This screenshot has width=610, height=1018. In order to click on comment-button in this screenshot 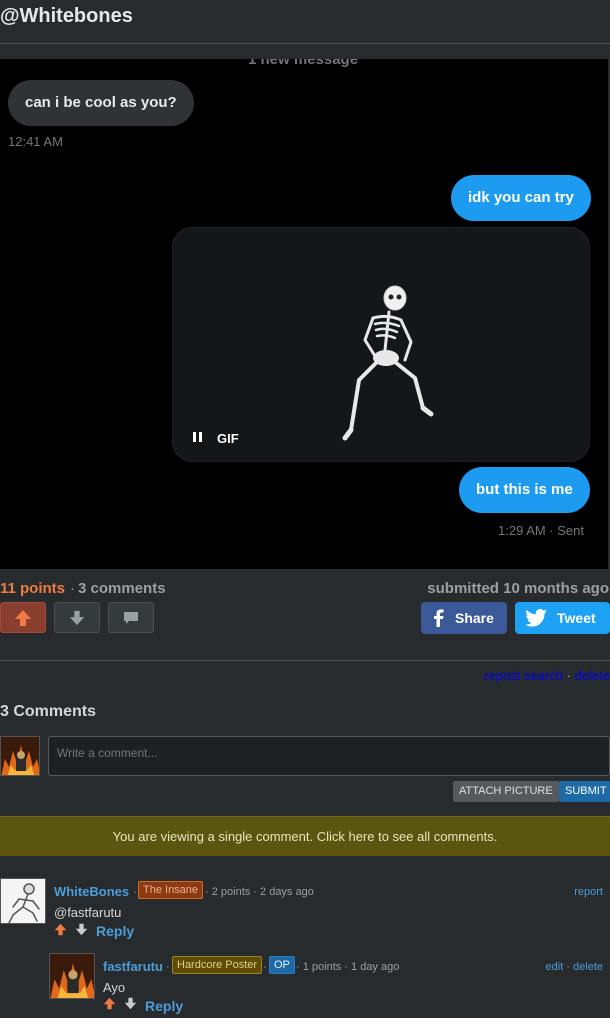, I will do `click(131, 617)`.